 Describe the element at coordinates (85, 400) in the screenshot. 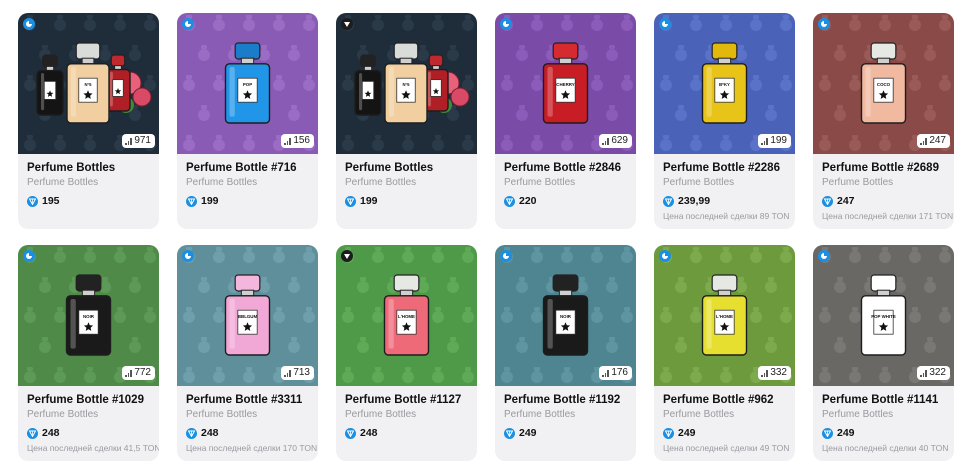

I see `gift-title: Perfume Bottle #1029` at that location.